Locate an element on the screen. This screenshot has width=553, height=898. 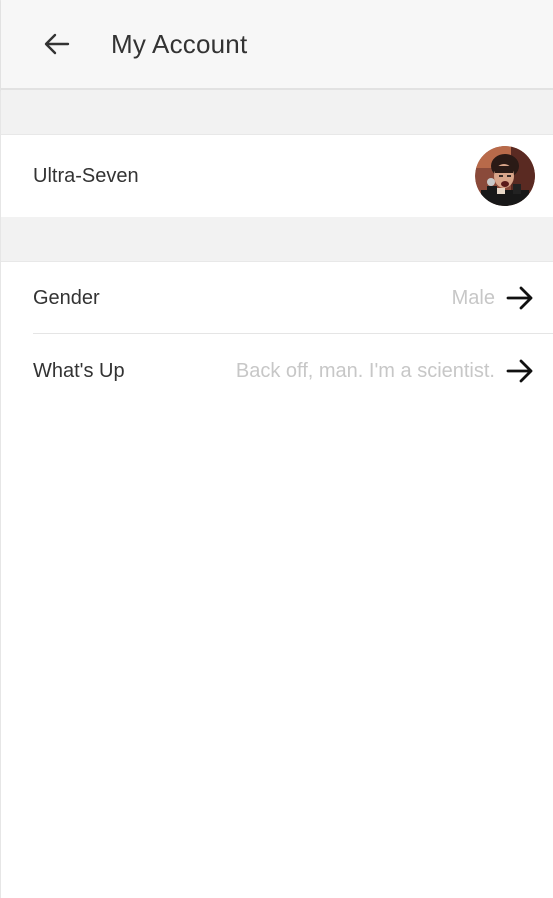
whats-up-label: What's Up is located at coordinates (79, 370).